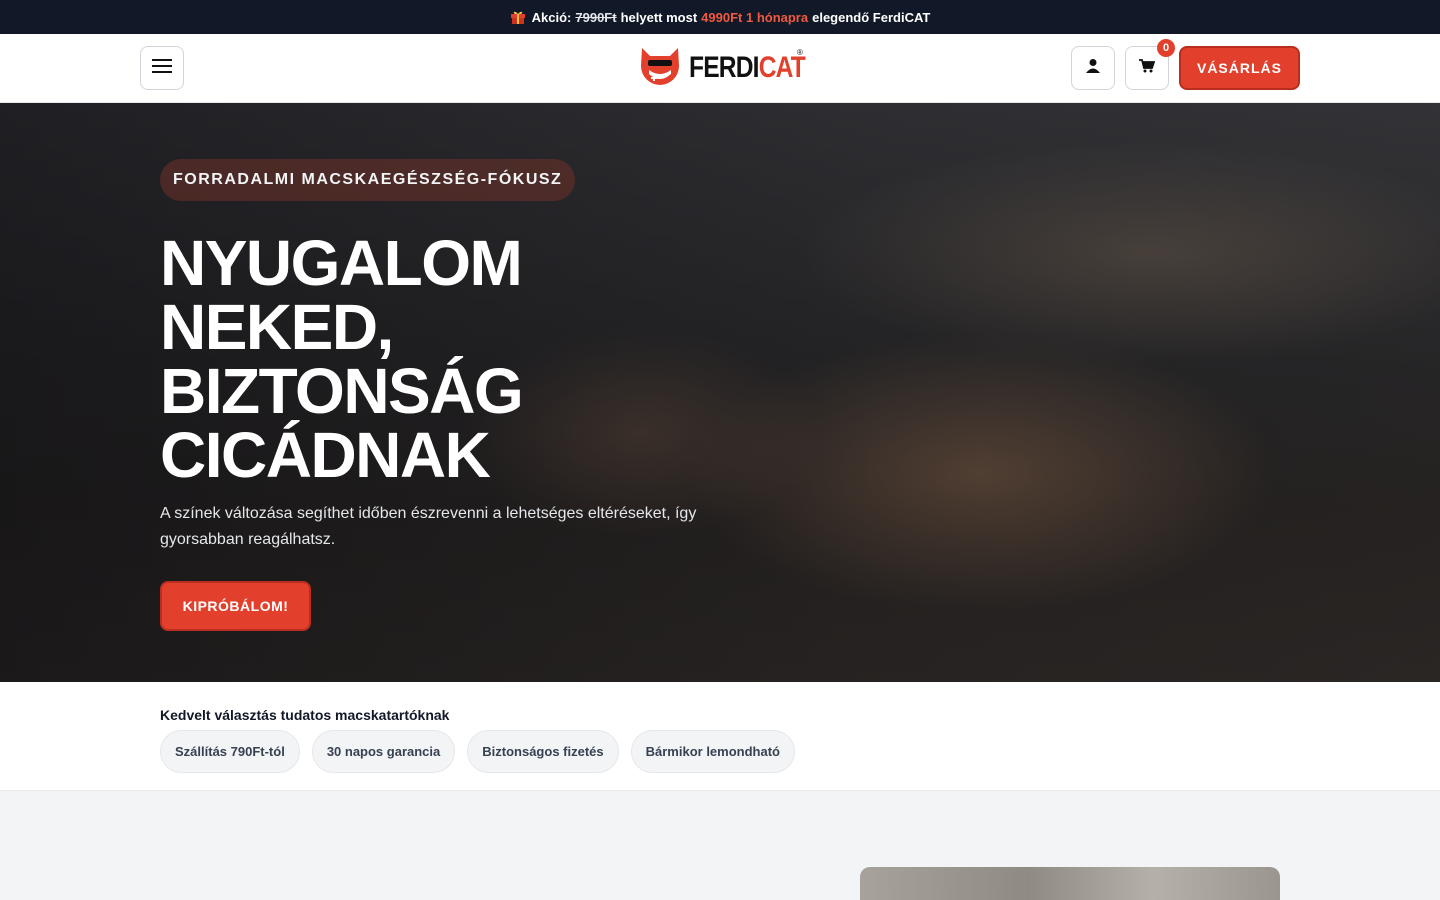 The image size is (1440, 900). I want to click on logo-registered: ®, so click(800, 52).